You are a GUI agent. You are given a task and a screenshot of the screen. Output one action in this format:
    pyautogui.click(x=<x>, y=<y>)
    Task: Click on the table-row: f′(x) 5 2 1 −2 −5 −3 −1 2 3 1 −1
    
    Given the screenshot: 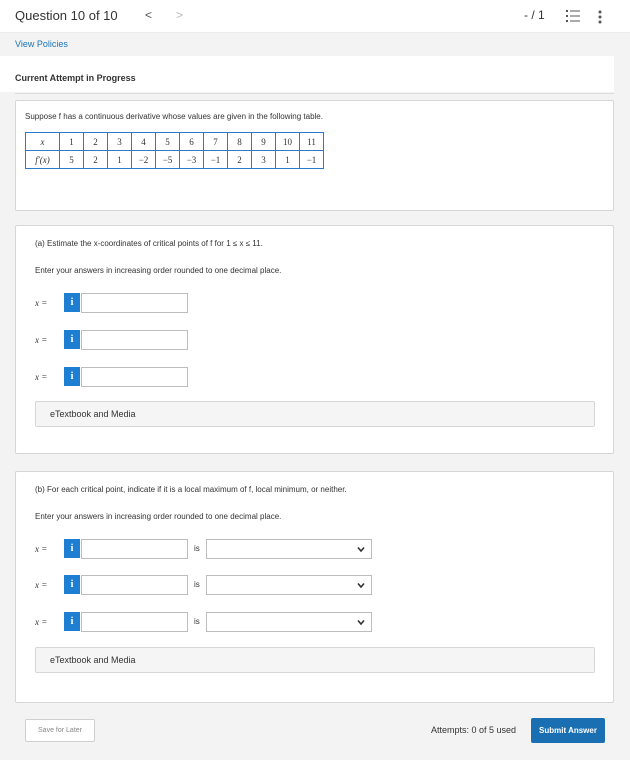 What is the action you would take?
    pyautogui.click(x=174, y=159)
    